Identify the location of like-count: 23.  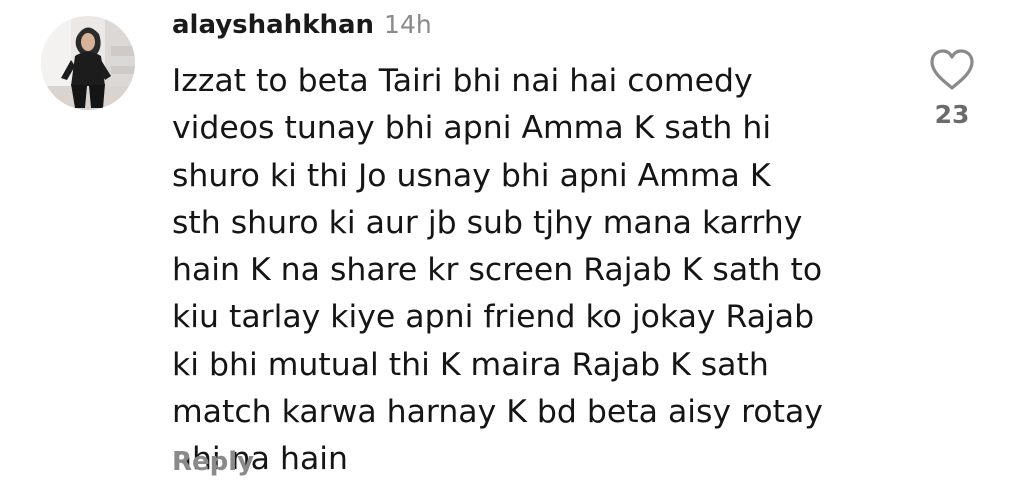
(952, 114).